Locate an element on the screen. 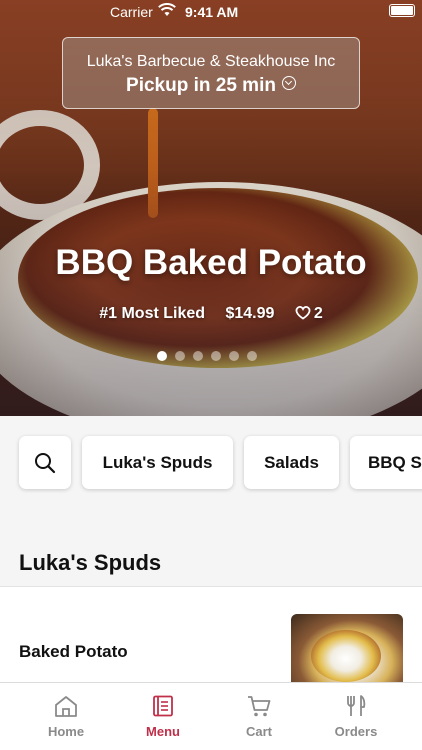 The width and height of the screenshot is (422, 750). wifi-icon is located at coordinates (167, 9).